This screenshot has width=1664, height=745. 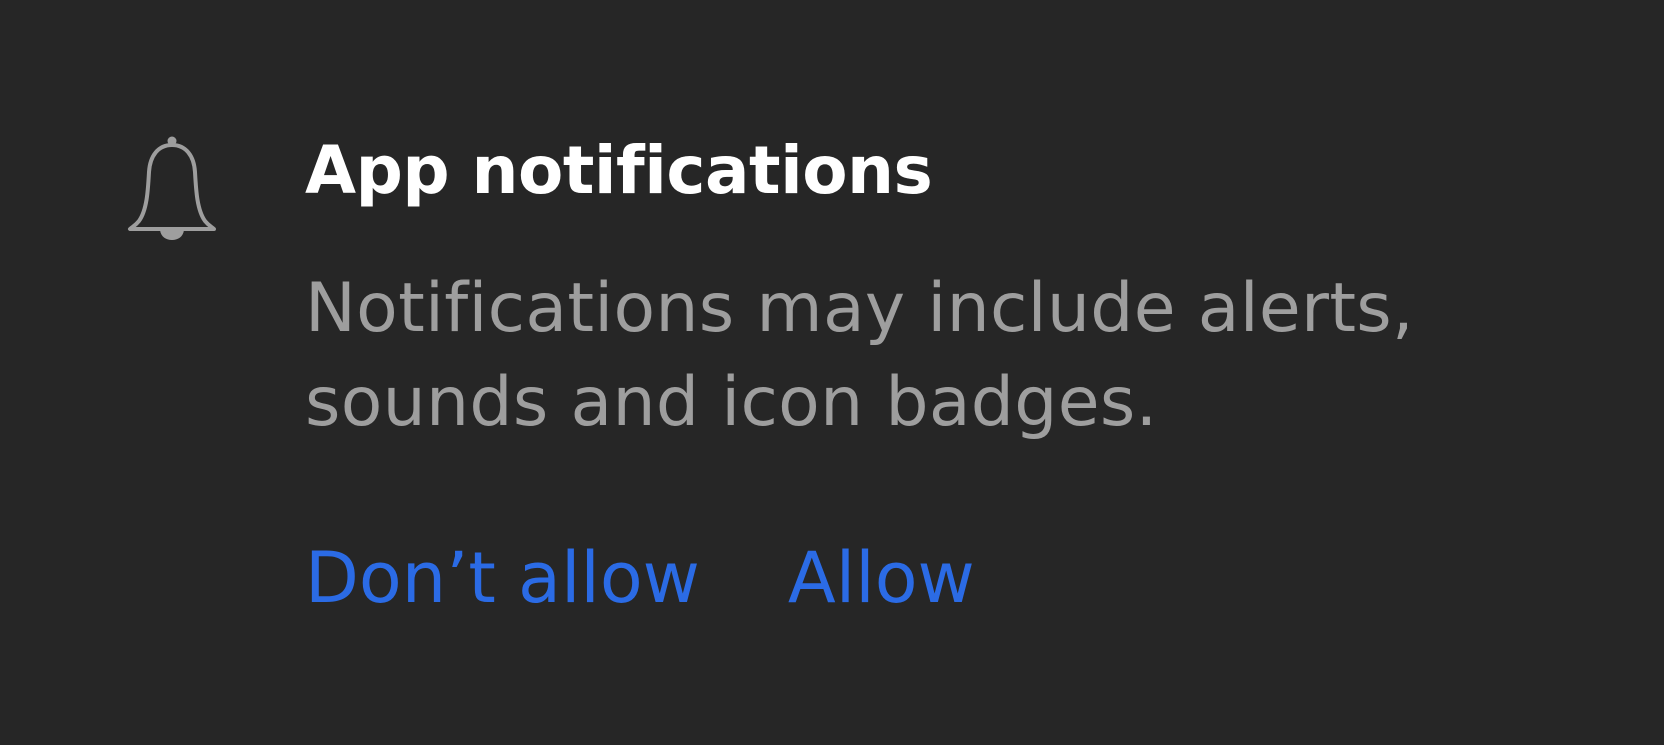 What do you see at coordinates (881, 578) in the screenshot?
I see `allow-button: Allow` at bounding box center [881, 578].